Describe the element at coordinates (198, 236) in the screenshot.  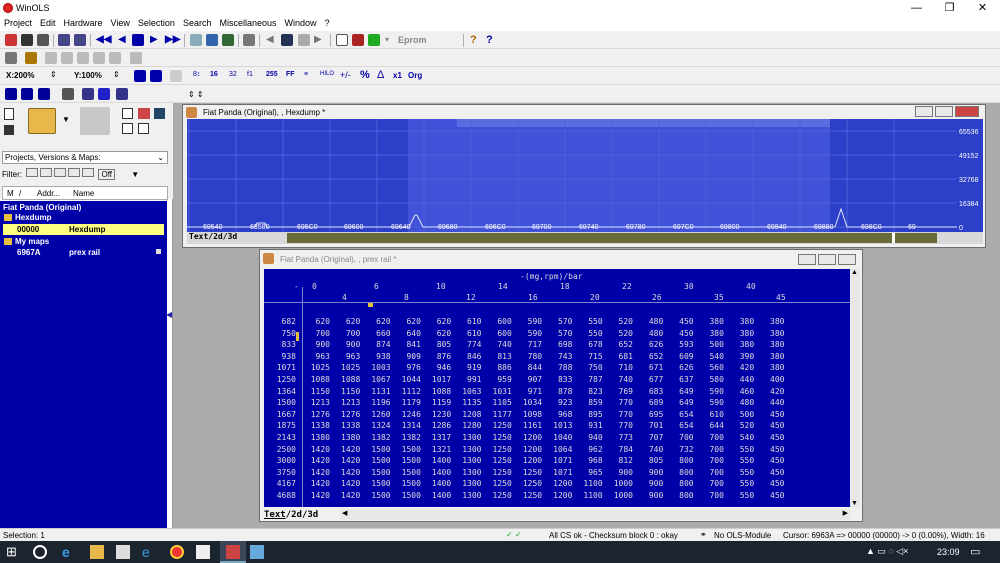
I see `hex-tab-text: Text` at that location.